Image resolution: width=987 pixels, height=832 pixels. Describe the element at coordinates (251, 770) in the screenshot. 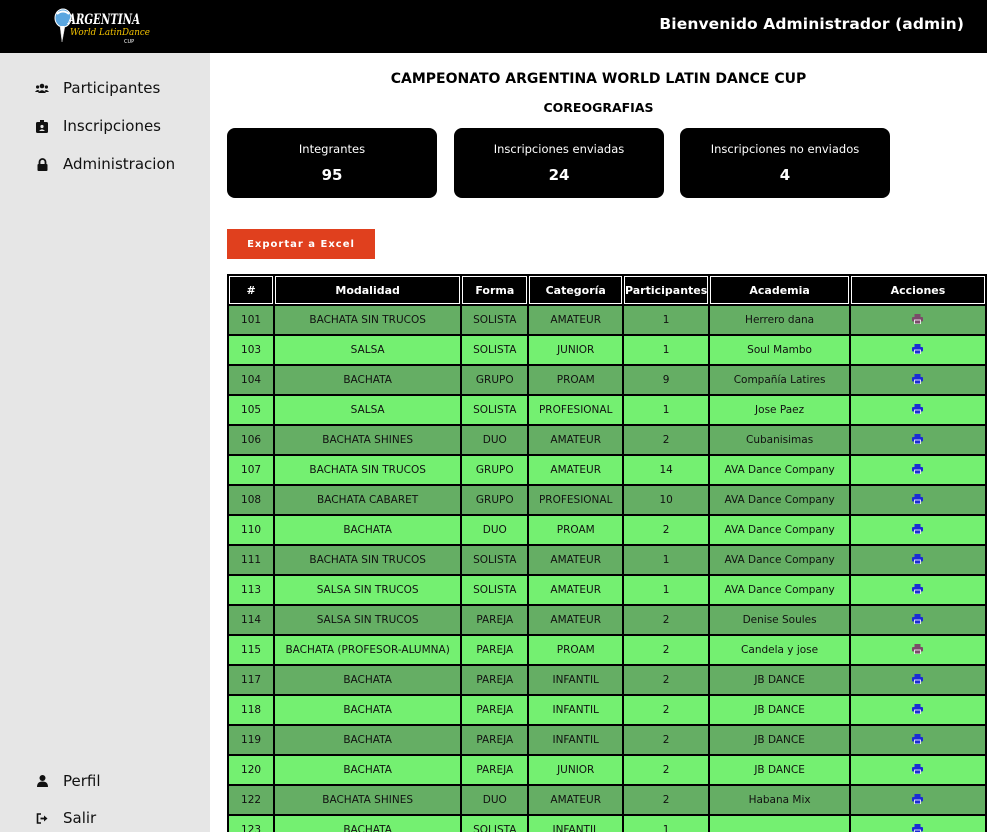

I see `row-id-cell: 120` at that location.